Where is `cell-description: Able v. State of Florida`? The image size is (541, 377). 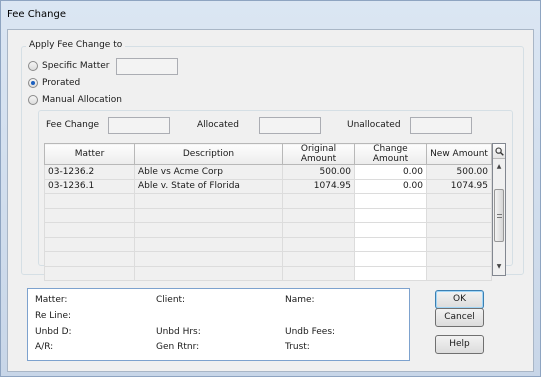 cell-description: Able v. State of Florida is located at coordinates (208, 186).